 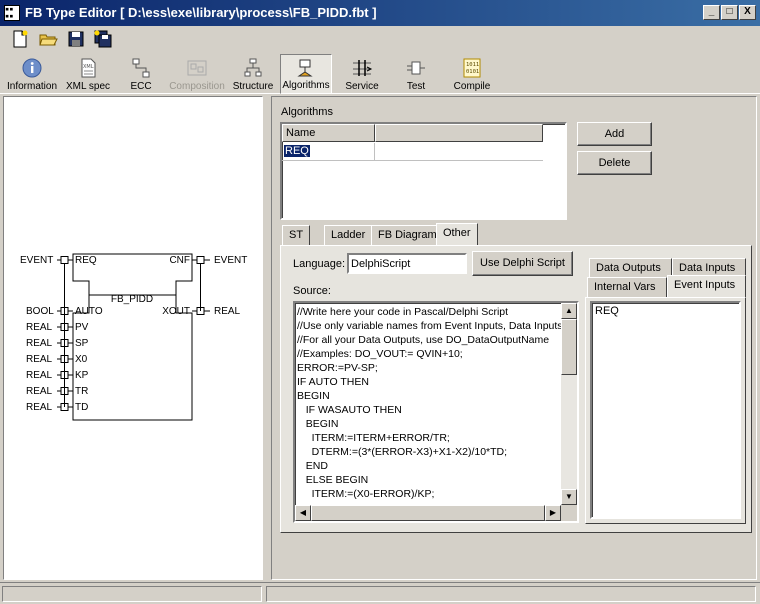 I want to click on tab-data-outputs: Data Outputs, so click(x=630, y=268).